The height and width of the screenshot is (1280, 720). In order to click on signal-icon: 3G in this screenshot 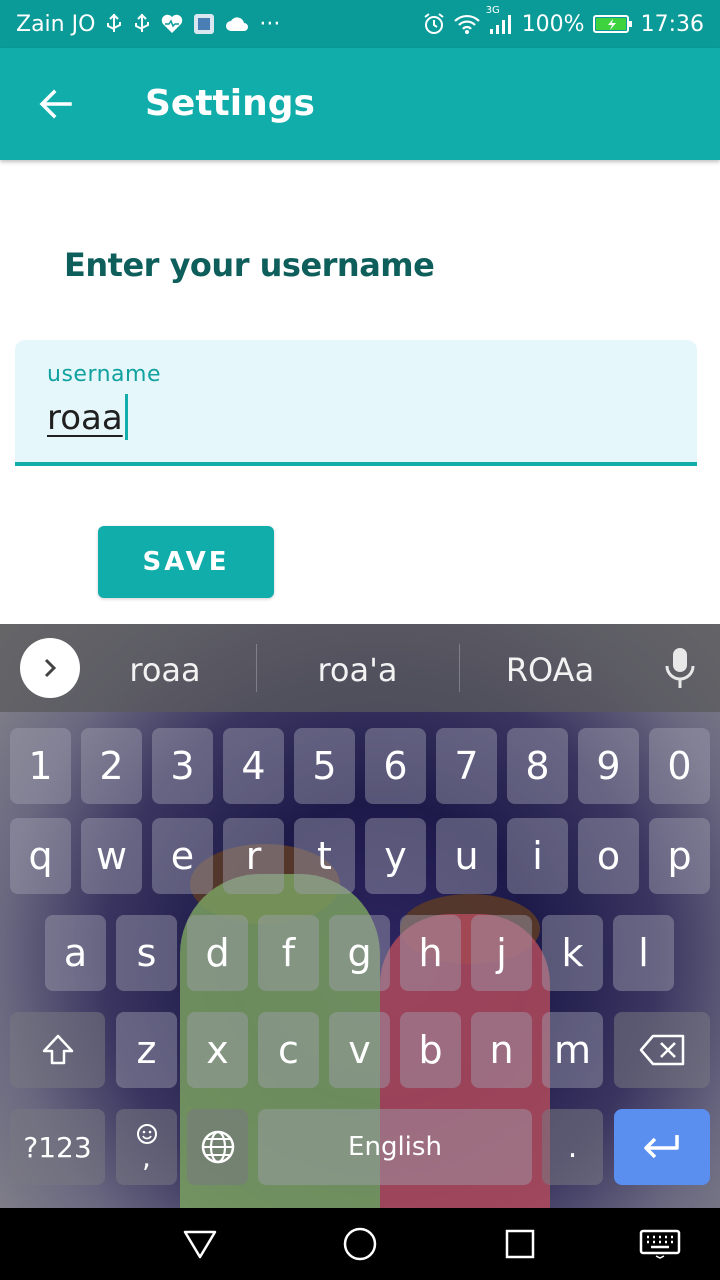, I will do `click(500, 20)`.